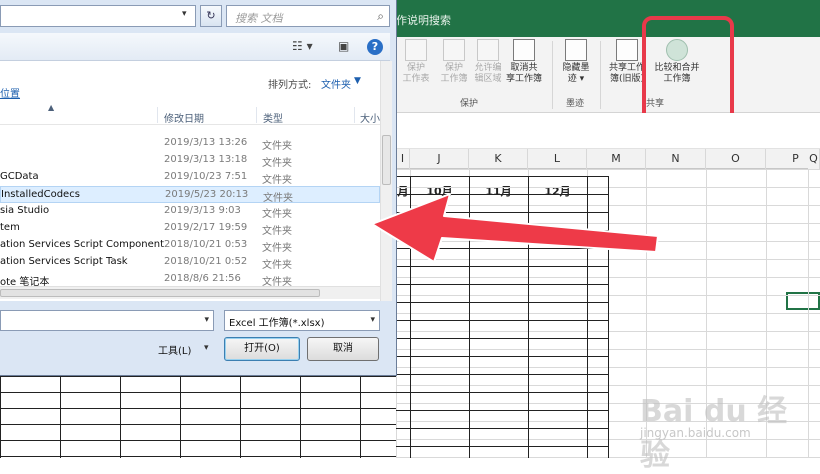 This screenshot has width=820, height=474. What do you see at coordinates (302, 47) in the screenshot?
I see `view-options-icon: ☷ ▾` at bounding box center [302, 47].